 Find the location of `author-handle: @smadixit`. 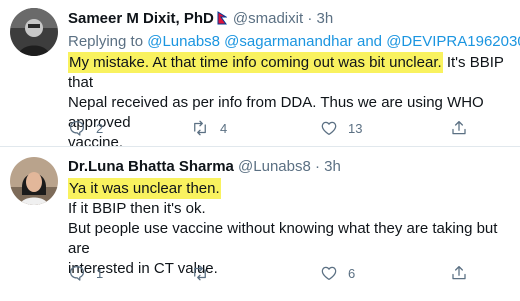

author-handle: @smadixit is located at coordinates (268, 18).